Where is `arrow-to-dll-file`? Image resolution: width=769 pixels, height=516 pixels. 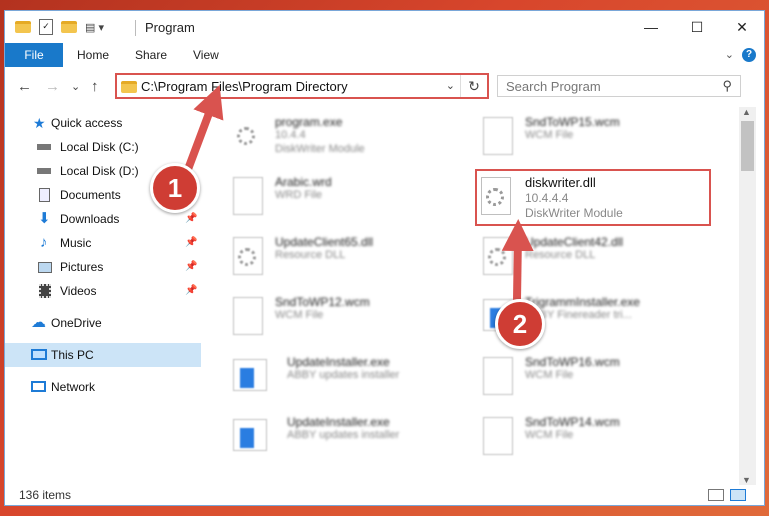 arrow-to-dll-file is located at coordinates (517, 260).